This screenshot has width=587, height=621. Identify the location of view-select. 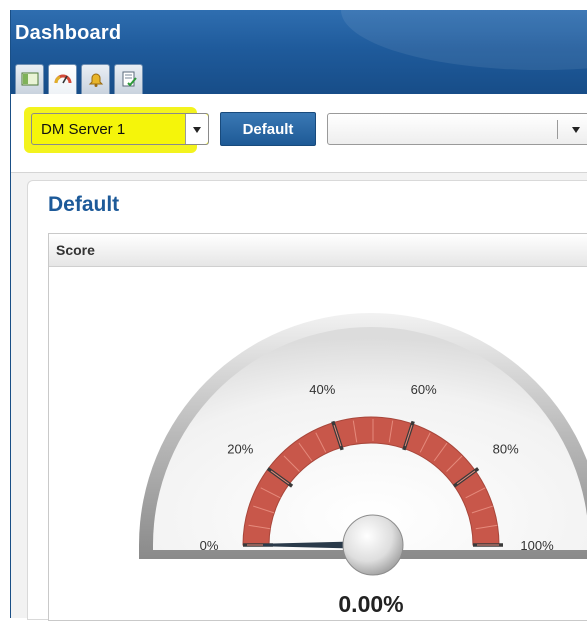
(457, 129).